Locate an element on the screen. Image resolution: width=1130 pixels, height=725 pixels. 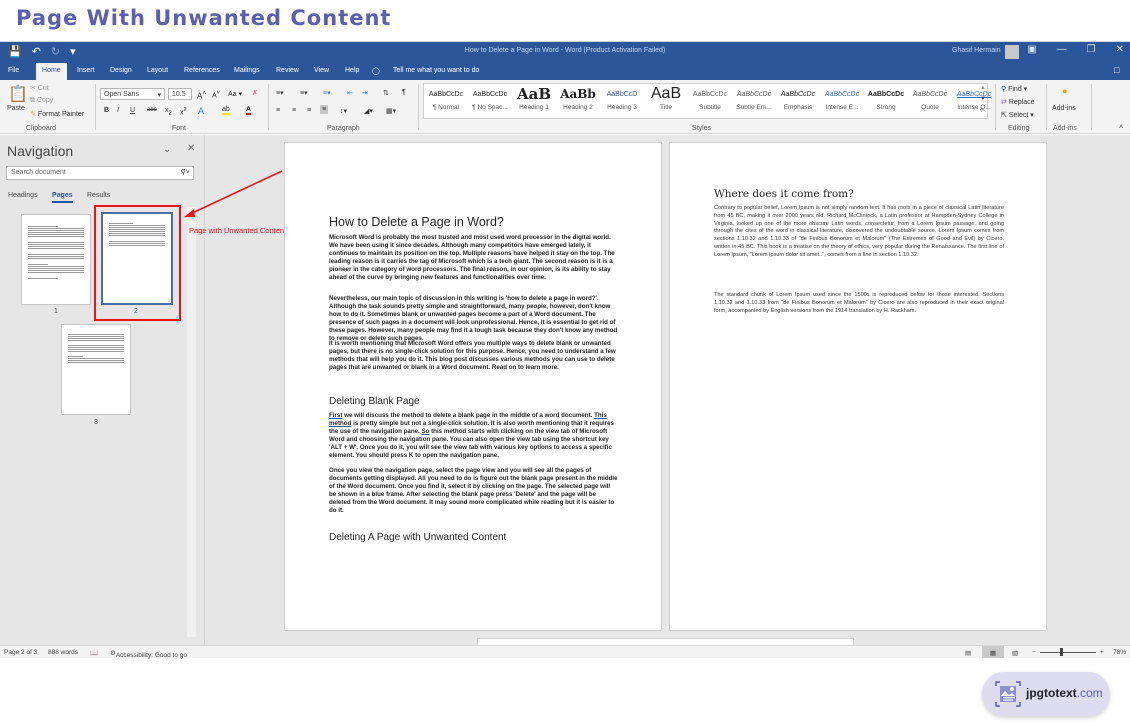
cut-button: ✂ Cut is located at coordinates (39, 88).